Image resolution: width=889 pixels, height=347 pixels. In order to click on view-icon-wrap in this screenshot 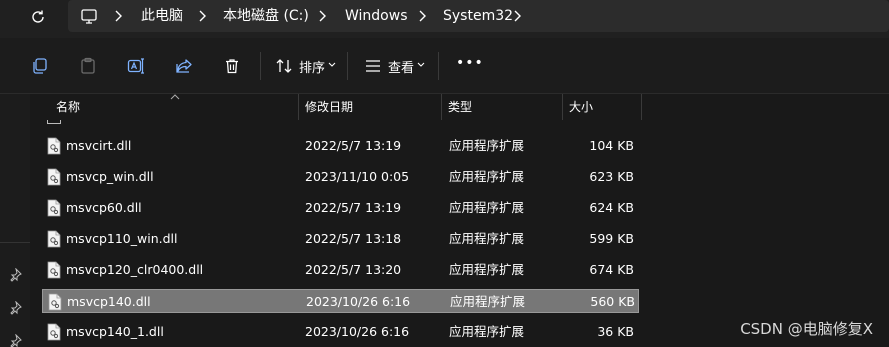, I will do `click(373, 66)`.